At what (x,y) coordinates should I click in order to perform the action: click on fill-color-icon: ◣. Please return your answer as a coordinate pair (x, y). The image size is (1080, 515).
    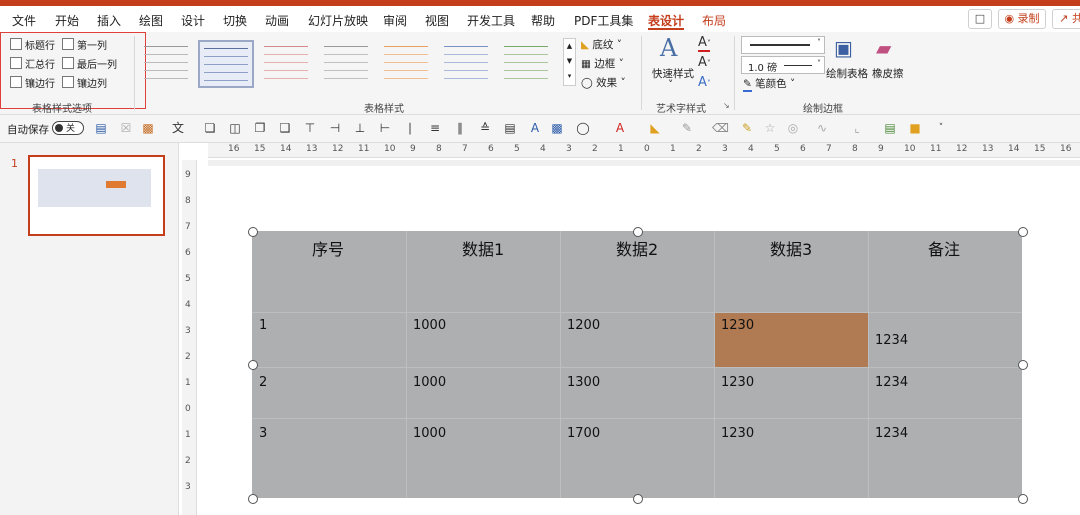
    Looking at the image, I should click on (655, 128).